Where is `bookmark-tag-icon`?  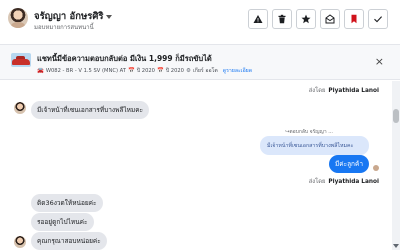 bookmark-tag-icon is located at coordinates (354, 19).